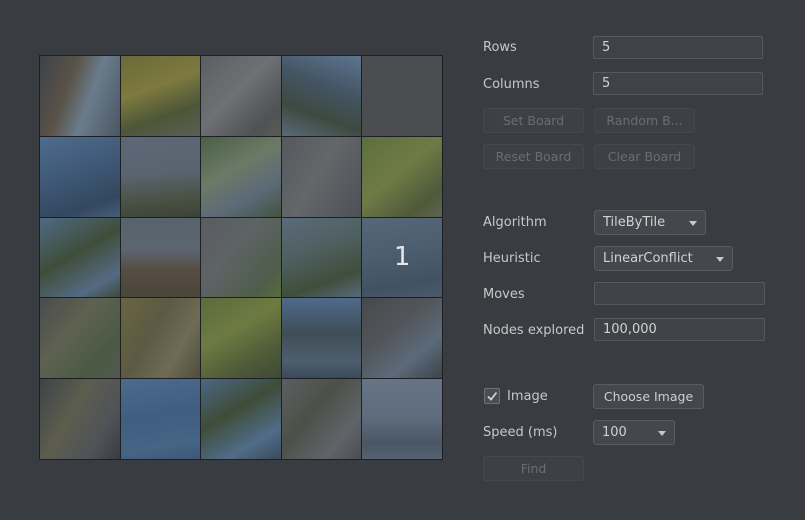 This screenshot has width=805, height=520. I want to click on clear-board-button: Clear Board, so click(644, 156).